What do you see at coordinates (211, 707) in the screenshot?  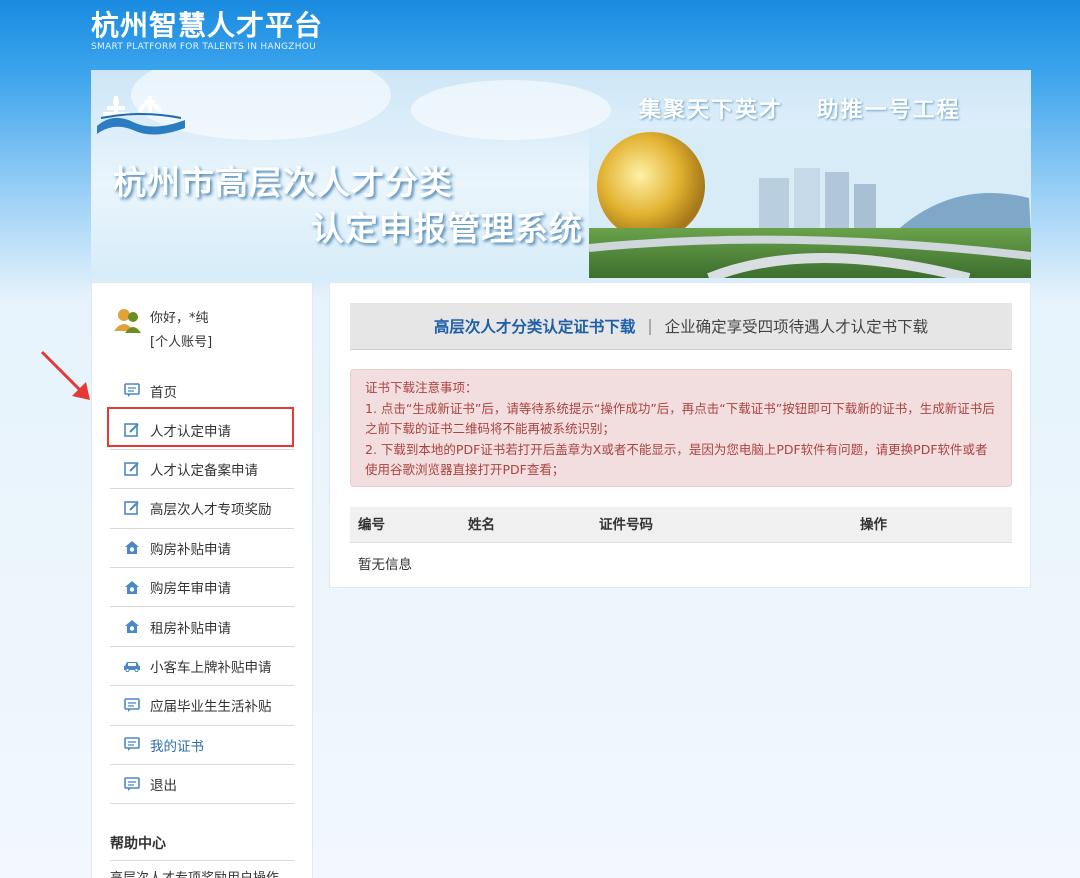 I see `sidebar-item-label: 应届毕业生生活补贴` at bounding box center [211, 707].